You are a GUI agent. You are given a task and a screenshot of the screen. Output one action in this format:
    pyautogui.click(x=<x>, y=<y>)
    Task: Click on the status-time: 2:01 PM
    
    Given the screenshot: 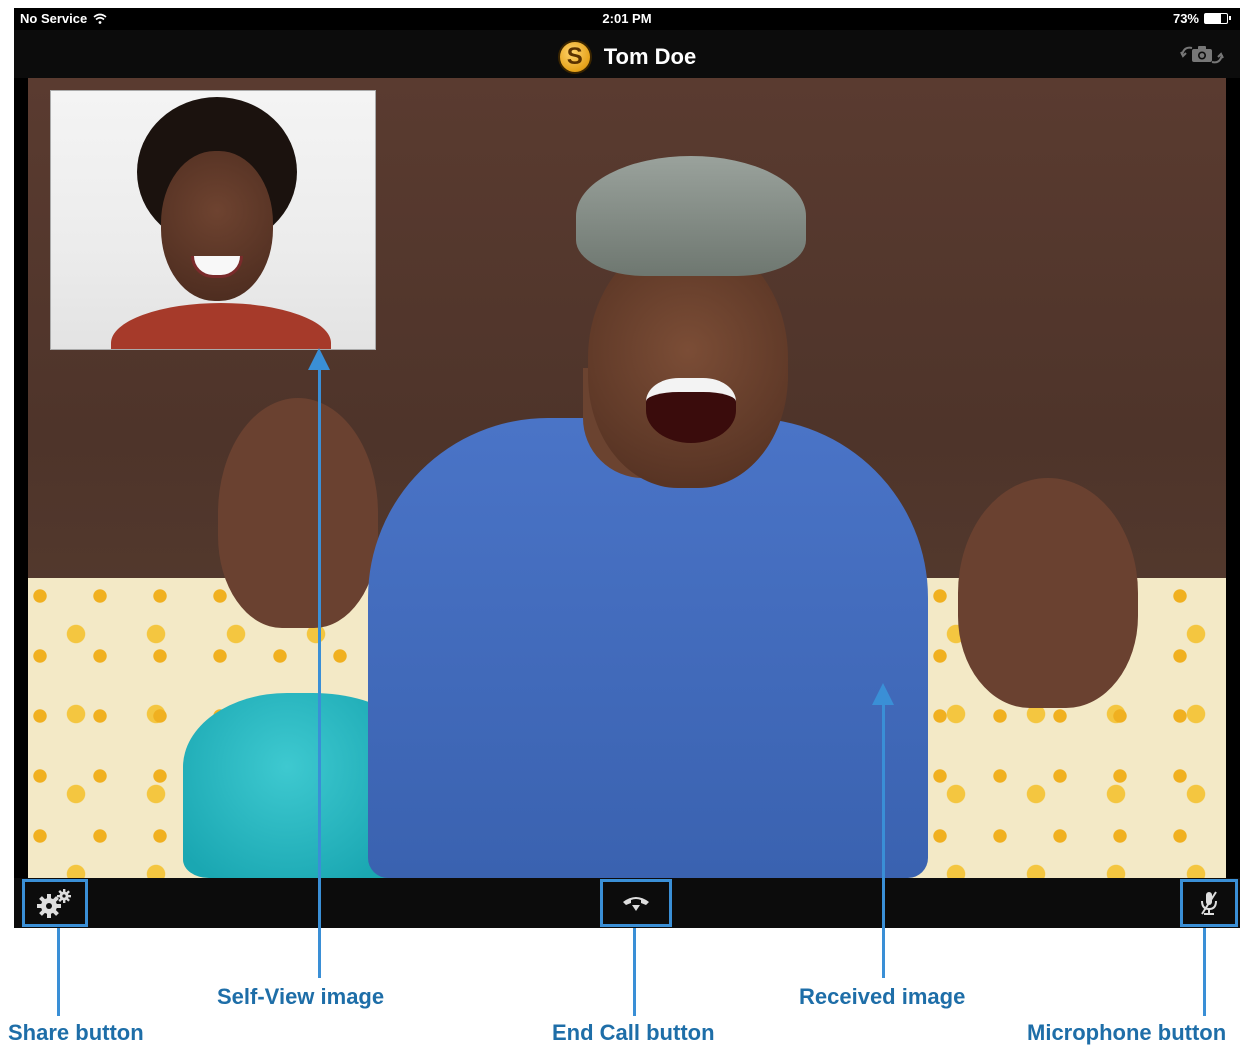 What is the action you would take?
    pyautogui.click(x=627, y=18)
    